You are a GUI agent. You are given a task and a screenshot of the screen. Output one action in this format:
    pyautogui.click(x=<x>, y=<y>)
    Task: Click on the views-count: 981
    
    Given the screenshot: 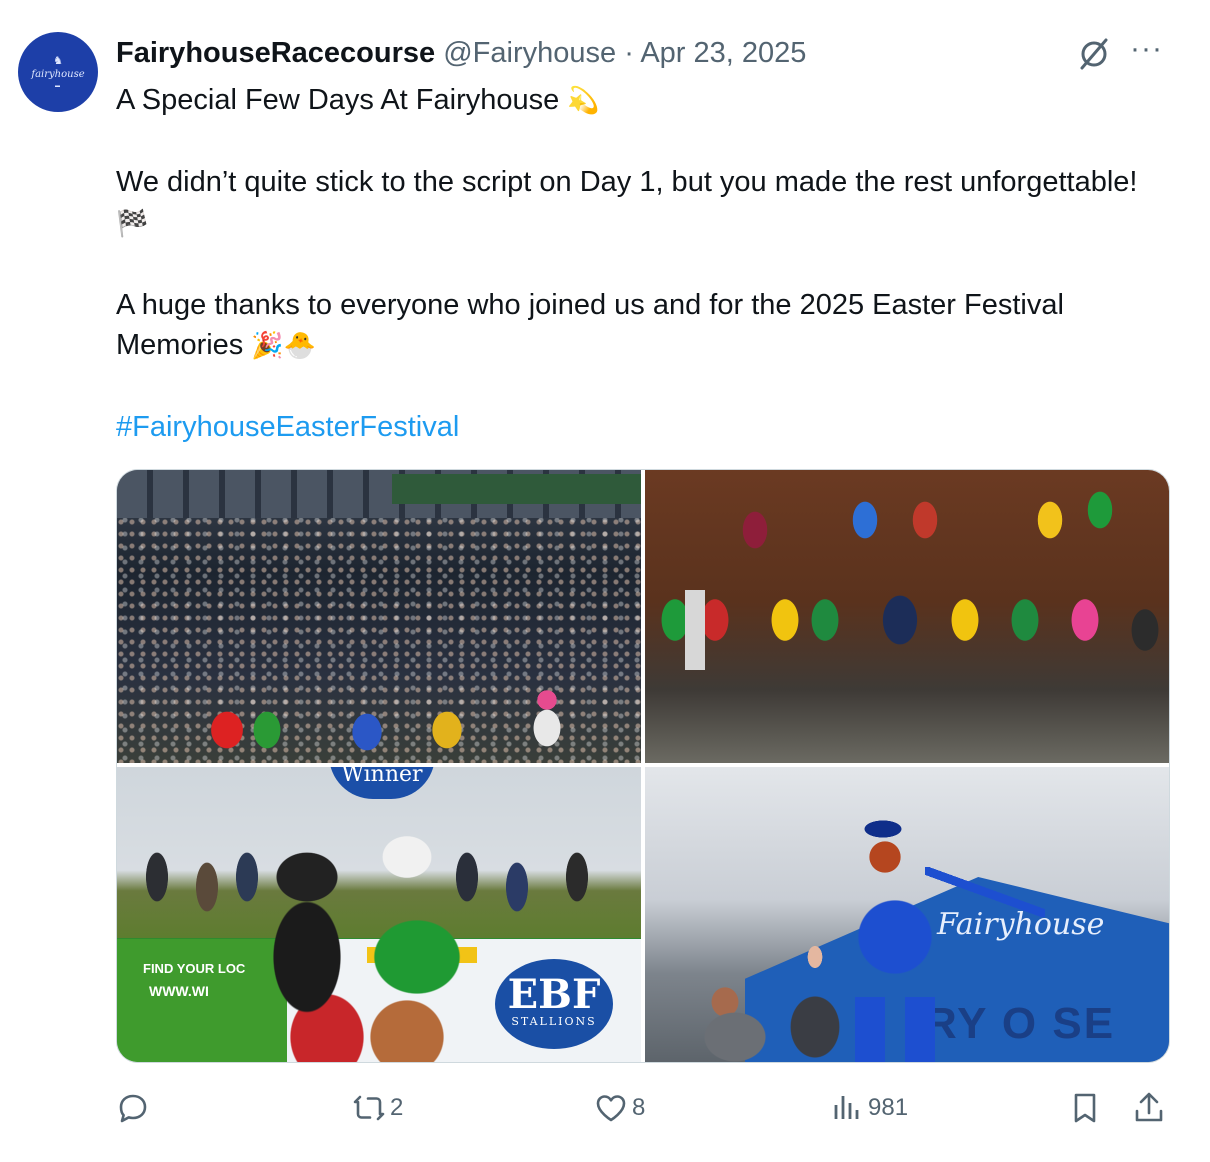 What is the action you would take?
    pyautogui.click(x=888, y=1107)
    